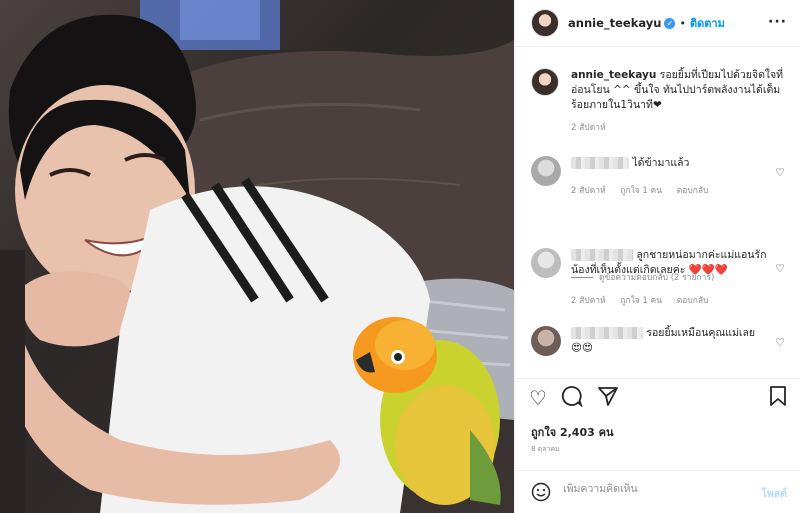 This screenshot has height=513, width=800. I want to click on caption-time: 2 สัปดาห์, so click(588, 128).